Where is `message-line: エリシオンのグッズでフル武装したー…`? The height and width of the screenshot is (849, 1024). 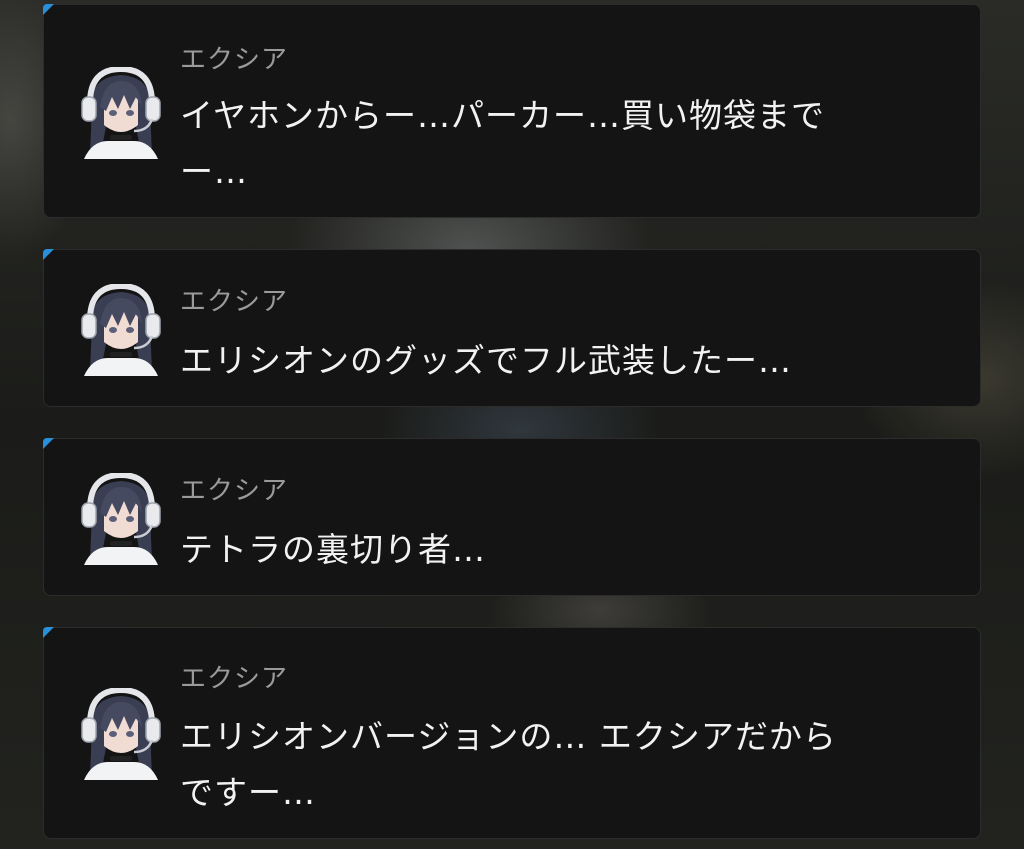 message-line: エリシオンのグッズでフル武装したー… is located at coordinates (486, 360).